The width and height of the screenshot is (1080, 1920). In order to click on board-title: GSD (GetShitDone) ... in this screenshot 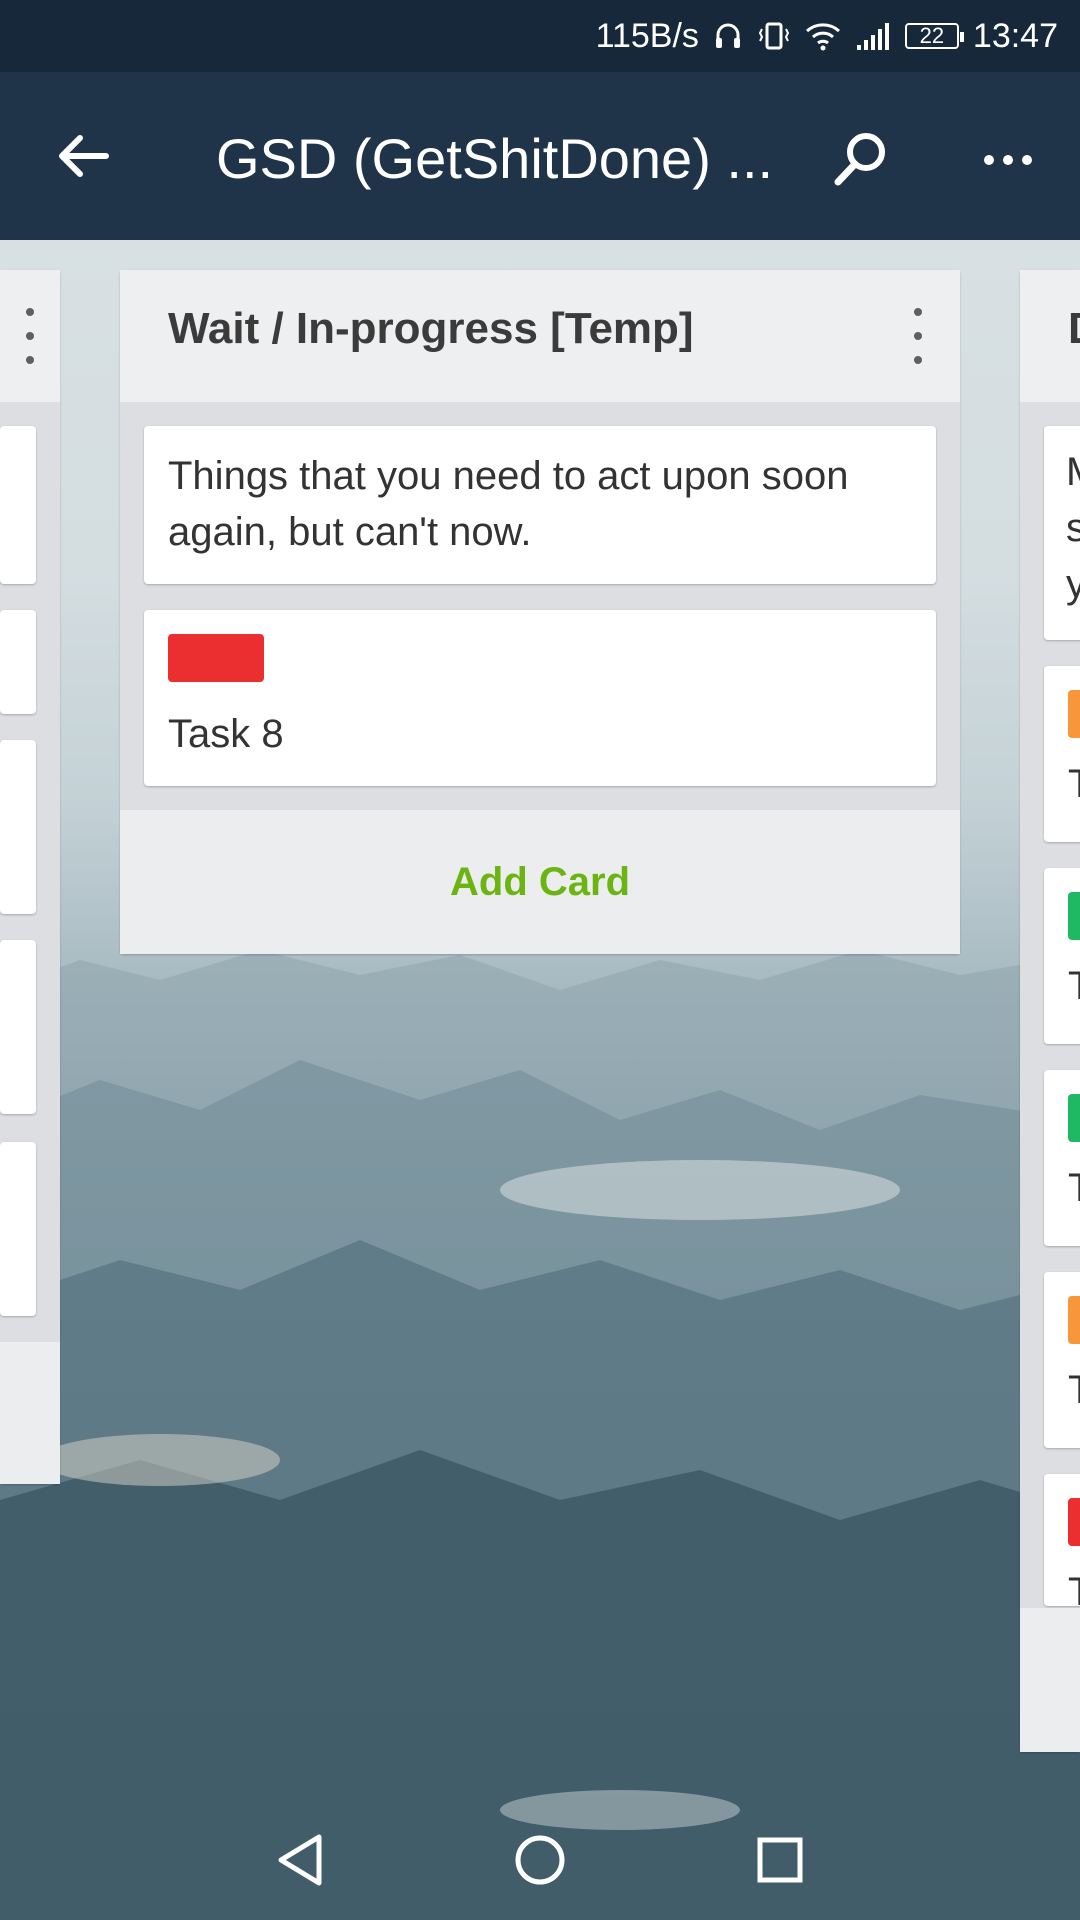, I will do `click(495, 158)`.